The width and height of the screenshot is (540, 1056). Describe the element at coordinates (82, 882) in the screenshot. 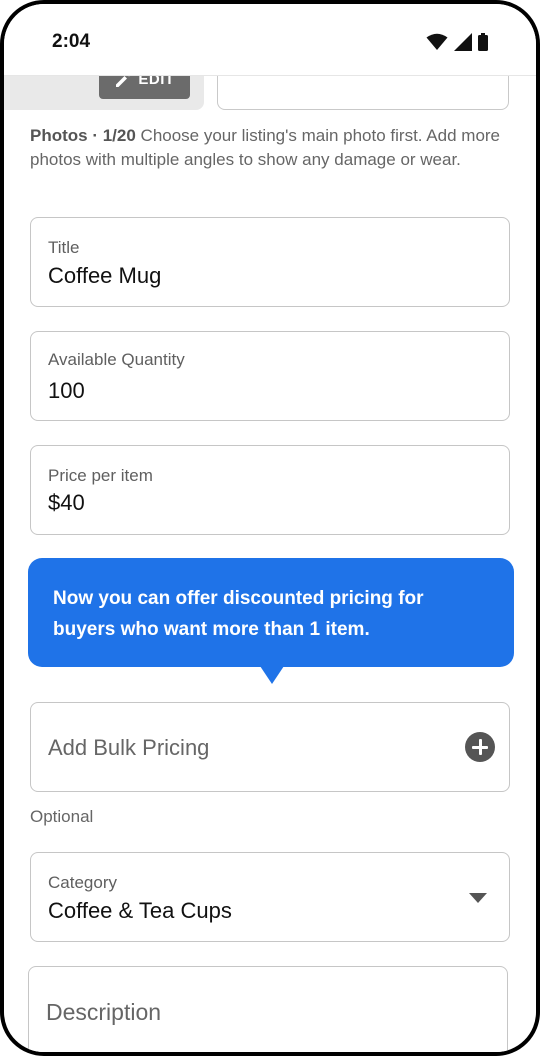

I see `category-label: Category` at that location.